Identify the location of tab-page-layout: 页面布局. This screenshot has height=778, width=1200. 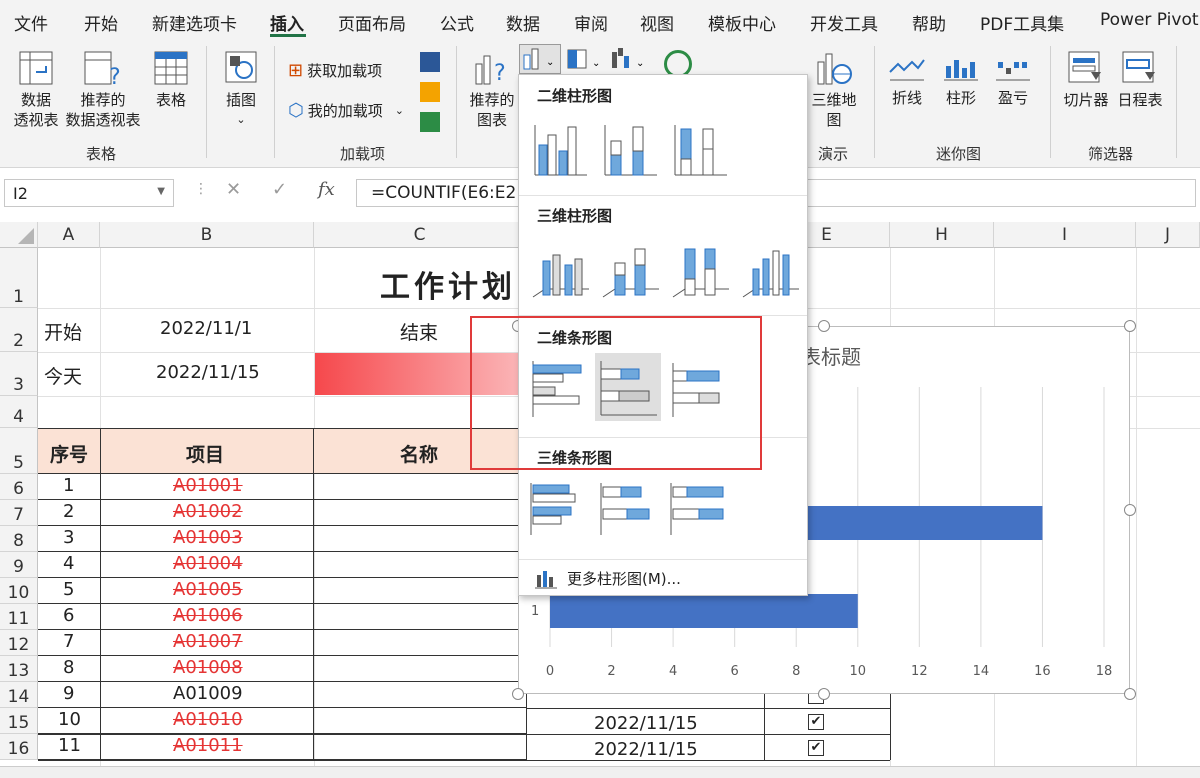
(372, 22).